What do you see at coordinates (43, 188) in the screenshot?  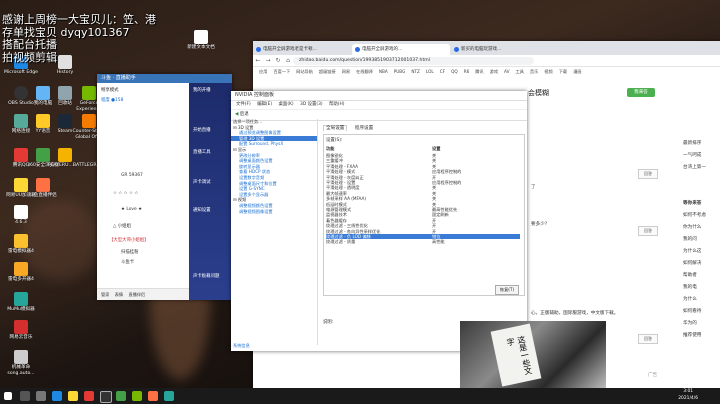 I see `desktop-icon-douyu: 斗鱼直播伴侣` at bounding box center [43, 188].